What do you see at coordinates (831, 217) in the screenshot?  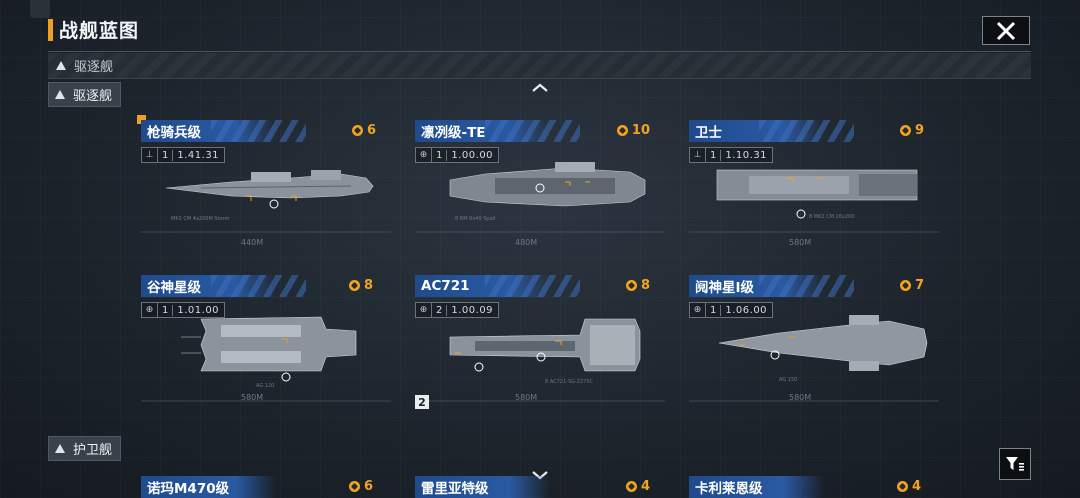 I see `svg-text: 8 MK2 CM 16x200` at bounding box center [831, 217].